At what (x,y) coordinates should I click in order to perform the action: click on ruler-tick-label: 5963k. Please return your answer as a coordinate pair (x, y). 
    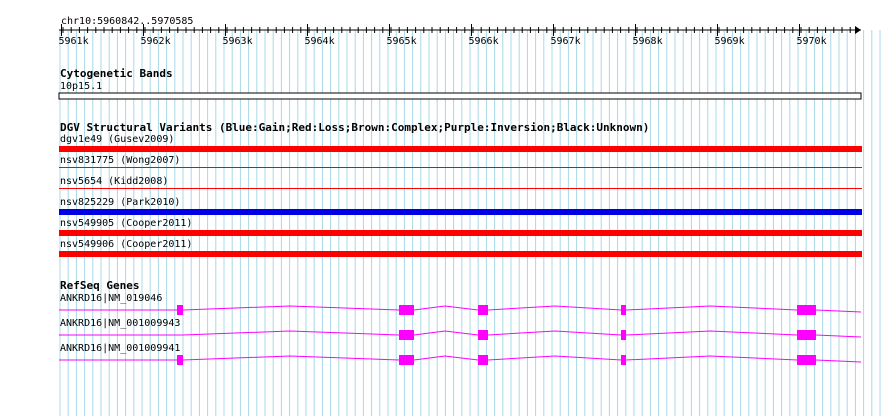
    Looking at the image, I should click on (238, 41).